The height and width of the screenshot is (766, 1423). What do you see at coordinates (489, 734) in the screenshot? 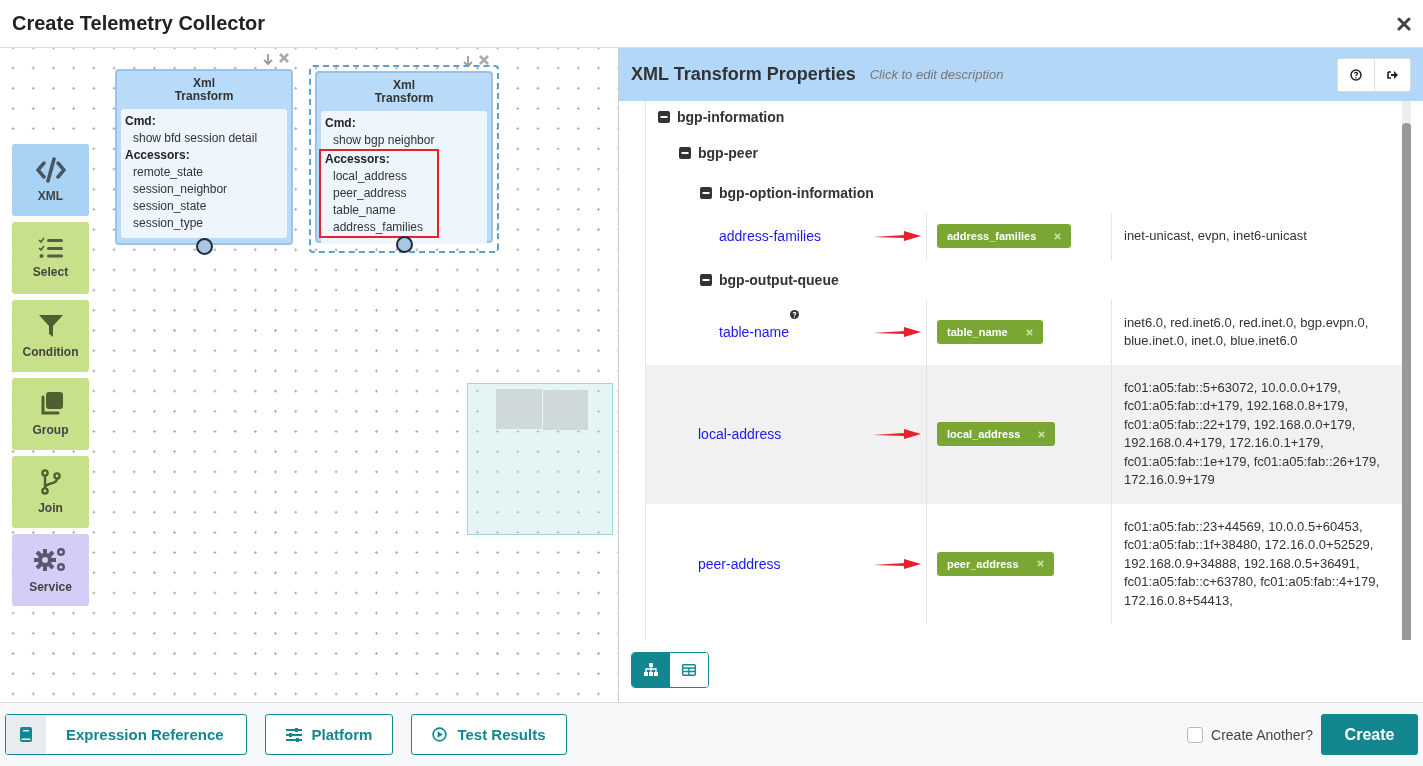
I see `footer-button: Test Results` at bounding box center [489, 734].